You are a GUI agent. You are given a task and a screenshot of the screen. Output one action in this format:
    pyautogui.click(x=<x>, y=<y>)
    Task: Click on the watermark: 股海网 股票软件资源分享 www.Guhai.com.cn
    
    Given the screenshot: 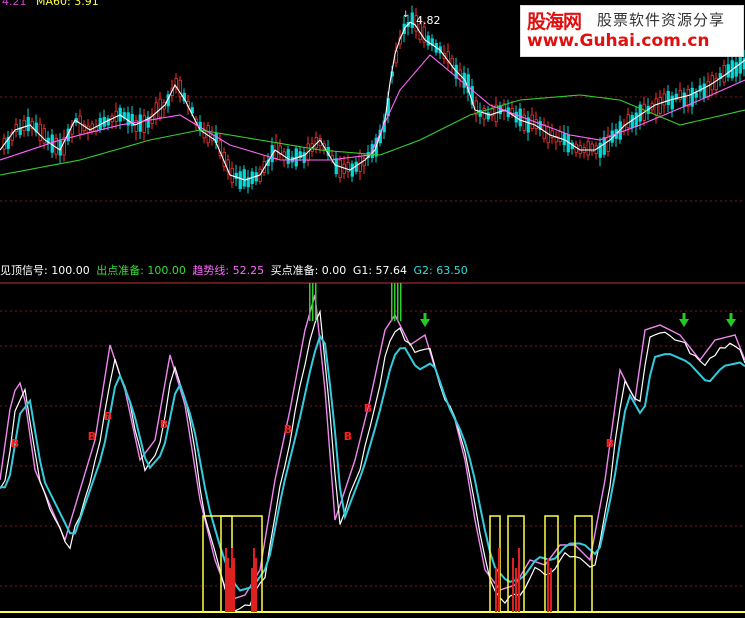 What is the action you would take?
    pyautogui.click(x=632, y=31)
    